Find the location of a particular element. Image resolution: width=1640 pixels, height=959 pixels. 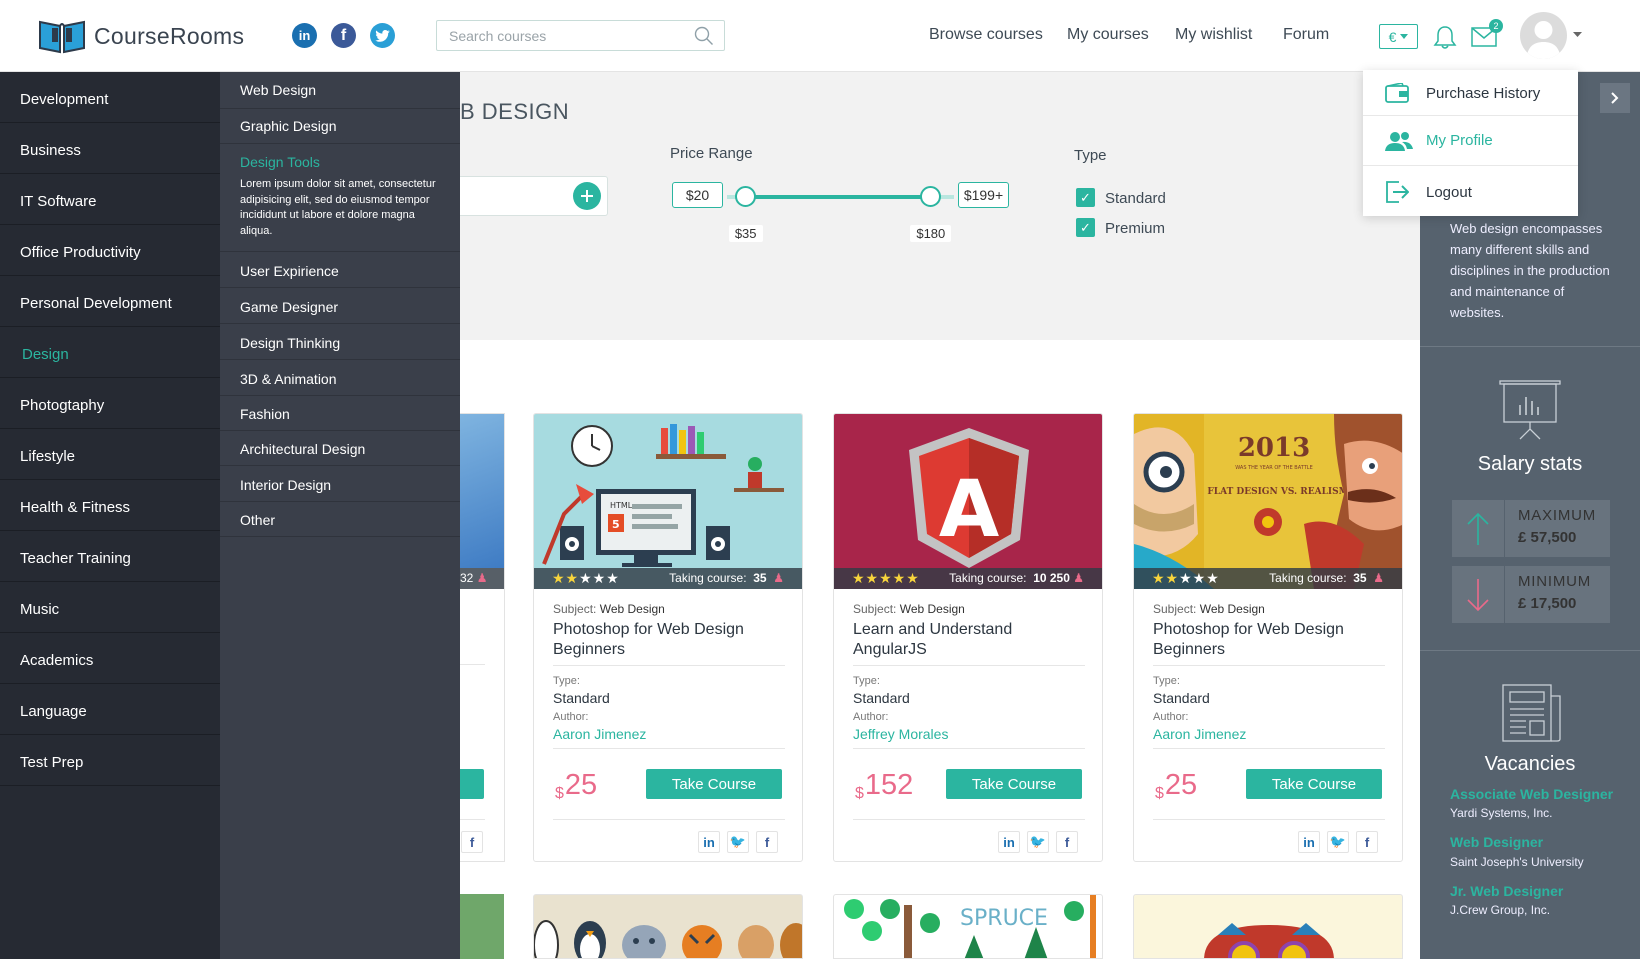

subcategory-item: Game Designer is located at coordinates (340, 306).